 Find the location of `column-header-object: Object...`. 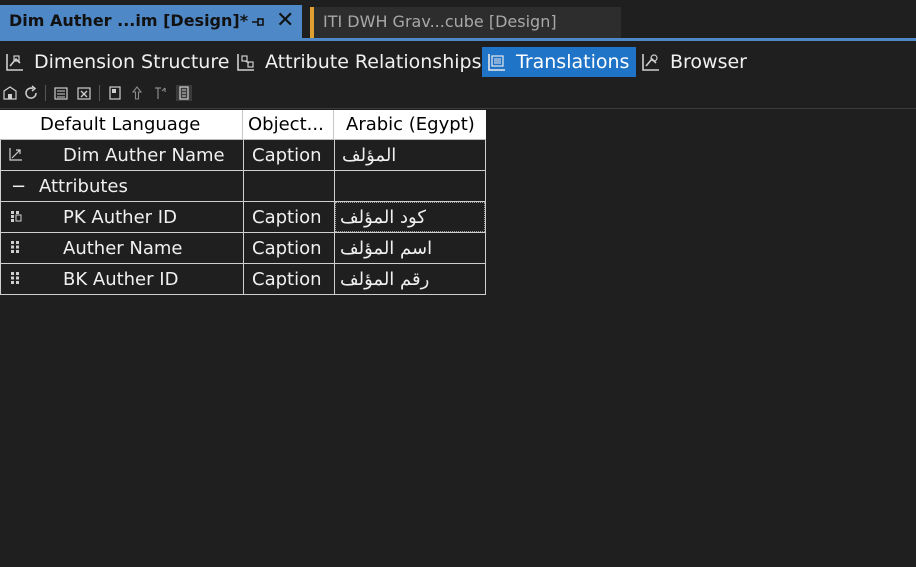

column-header-object: Object... is located at coordinates (286, 124).